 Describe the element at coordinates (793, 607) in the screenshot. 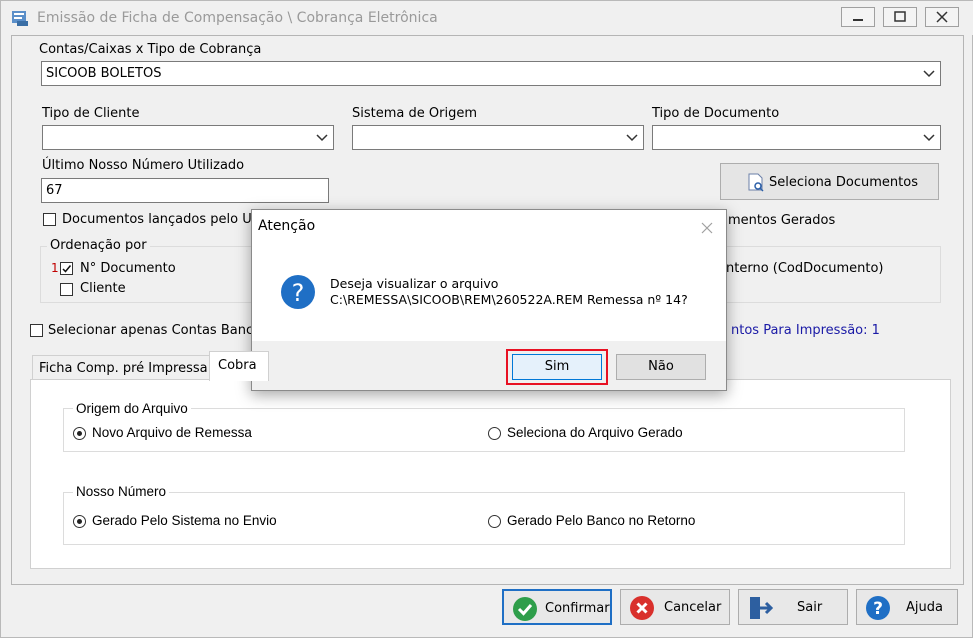

I see `sair-button: Sair` at that location.